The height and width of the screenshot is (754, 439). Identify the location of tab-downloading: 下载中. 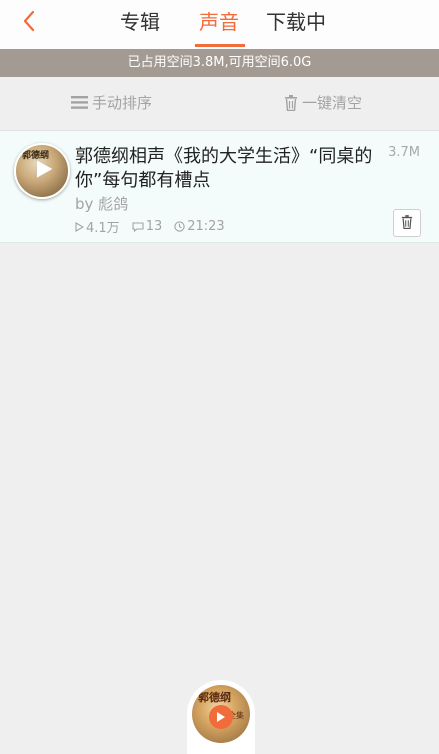
(296, 22).